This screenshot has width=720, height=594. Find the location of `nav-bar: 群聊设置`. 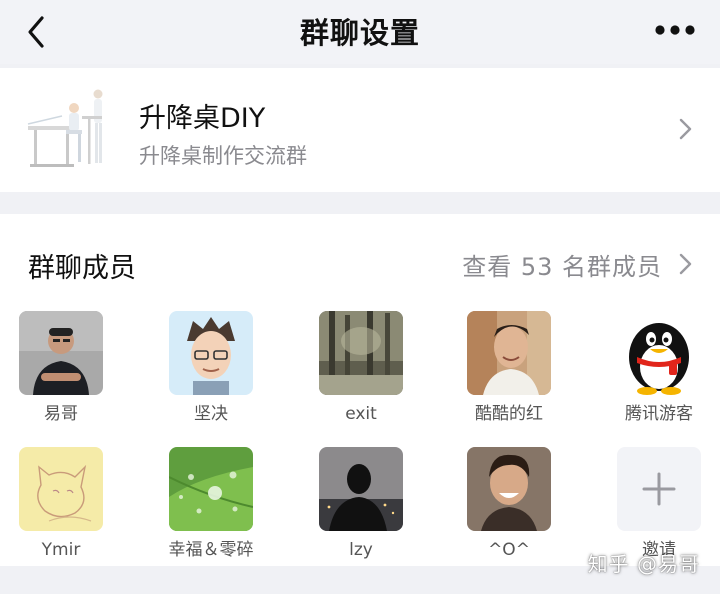

nav-bar: 群聊设置 is located at coordinates (360, 32).